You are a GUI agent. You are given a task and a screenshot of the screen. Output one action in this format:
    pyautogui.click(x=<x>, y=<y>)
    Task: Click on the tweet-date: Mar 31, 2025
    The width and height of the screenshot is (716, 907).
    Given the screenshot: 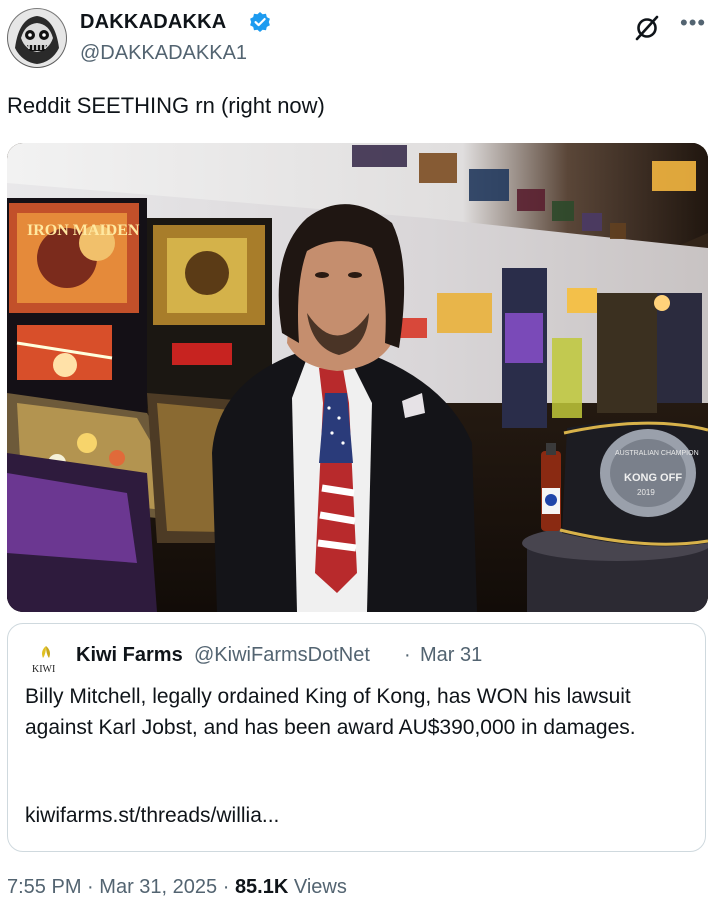 What is the action you would take?
    pyautogui.click(x=158, y=887)
    